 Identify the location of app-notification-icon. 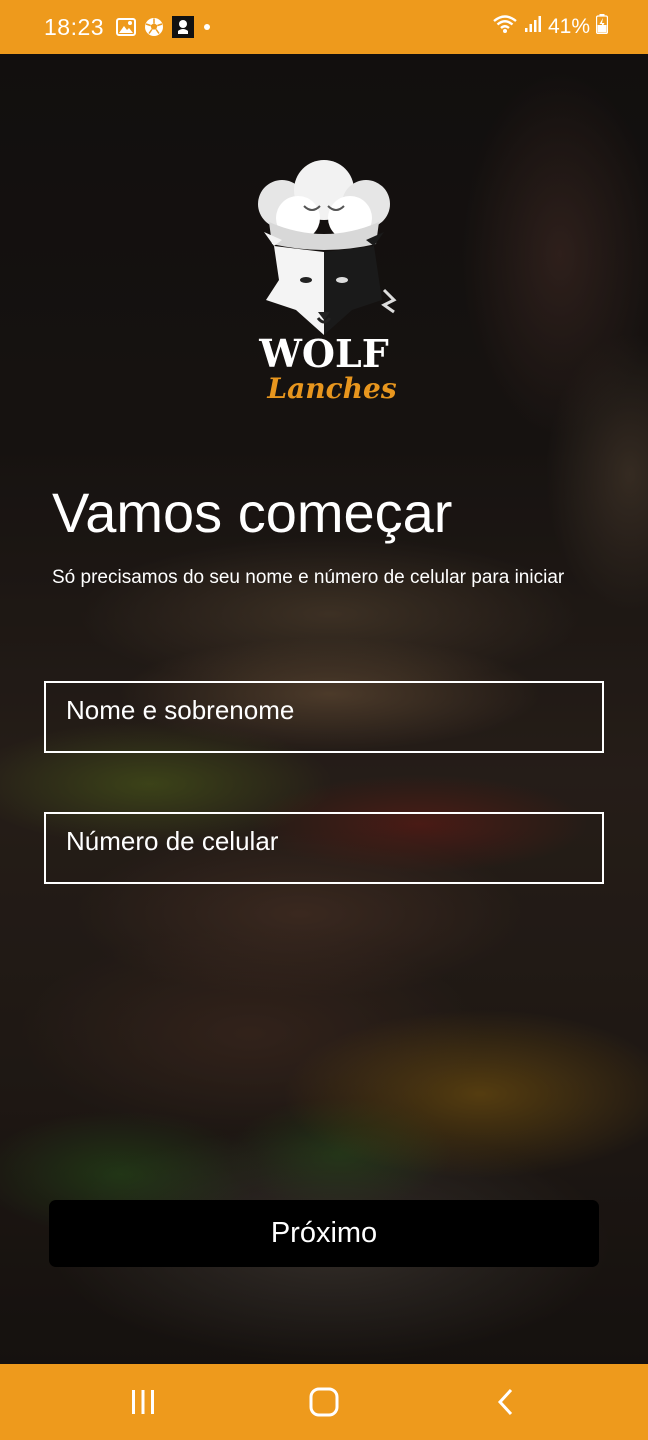
(183, 27).